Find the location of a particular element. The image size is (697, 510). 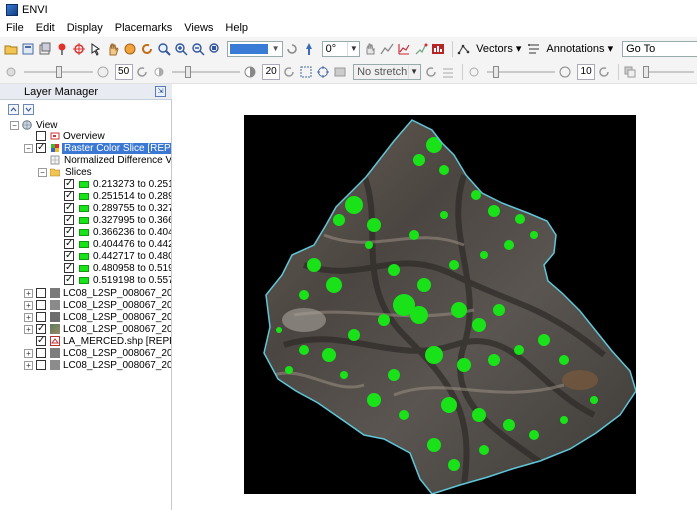

crosshair-tool-icon is located at coordinates (421, 49).